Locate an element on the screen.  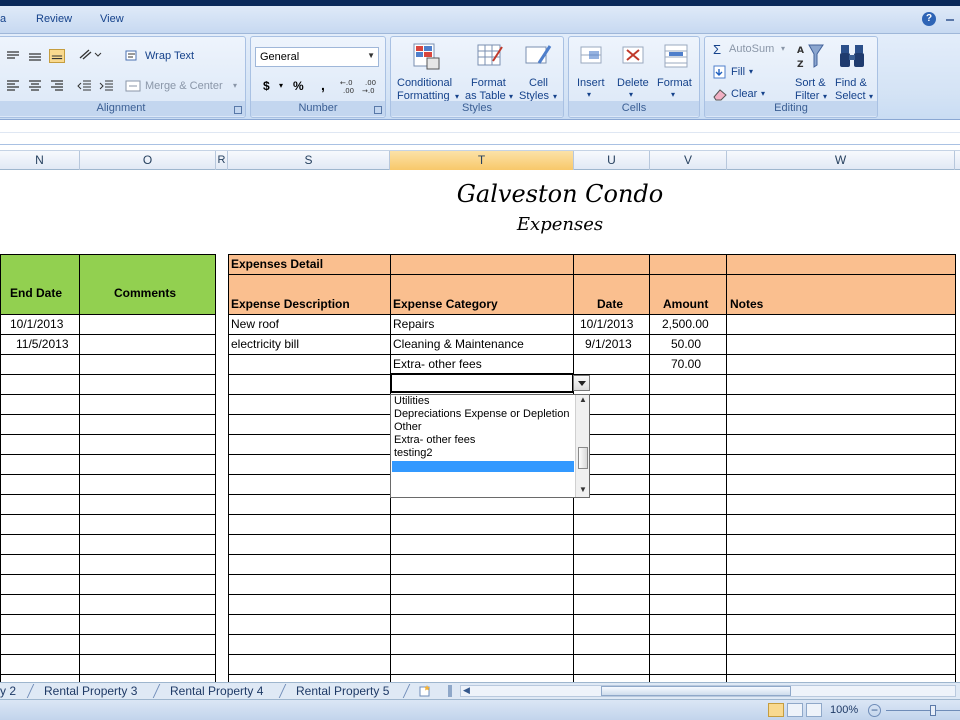
decrease-decimal-icon: .00→.0 is located at coordinates (371, 86).